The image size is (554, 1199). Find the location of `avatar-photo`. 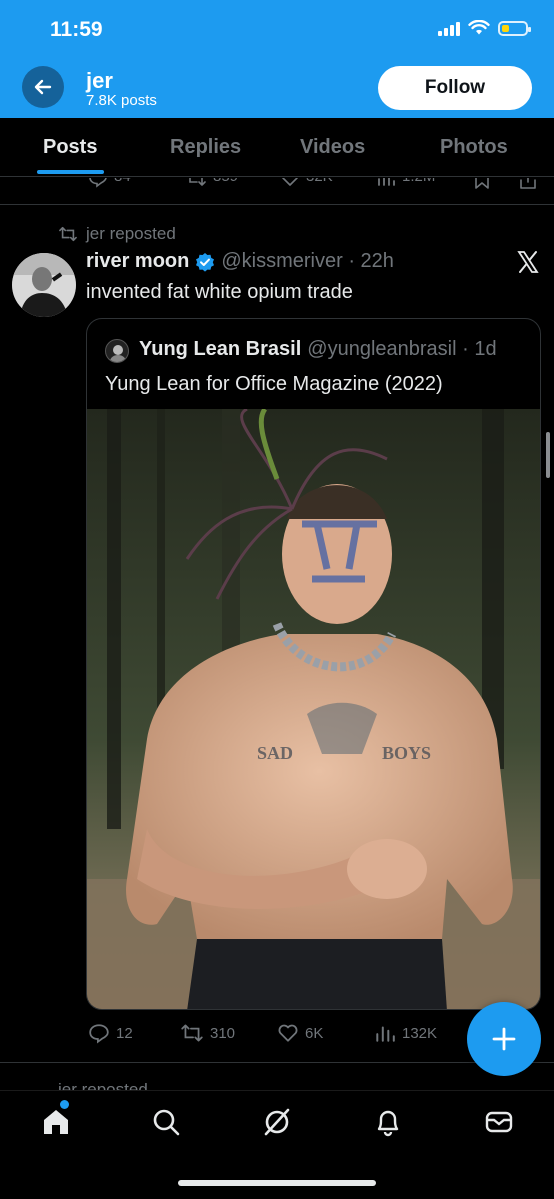

avatar-photo is located at coordinates (44, 285).